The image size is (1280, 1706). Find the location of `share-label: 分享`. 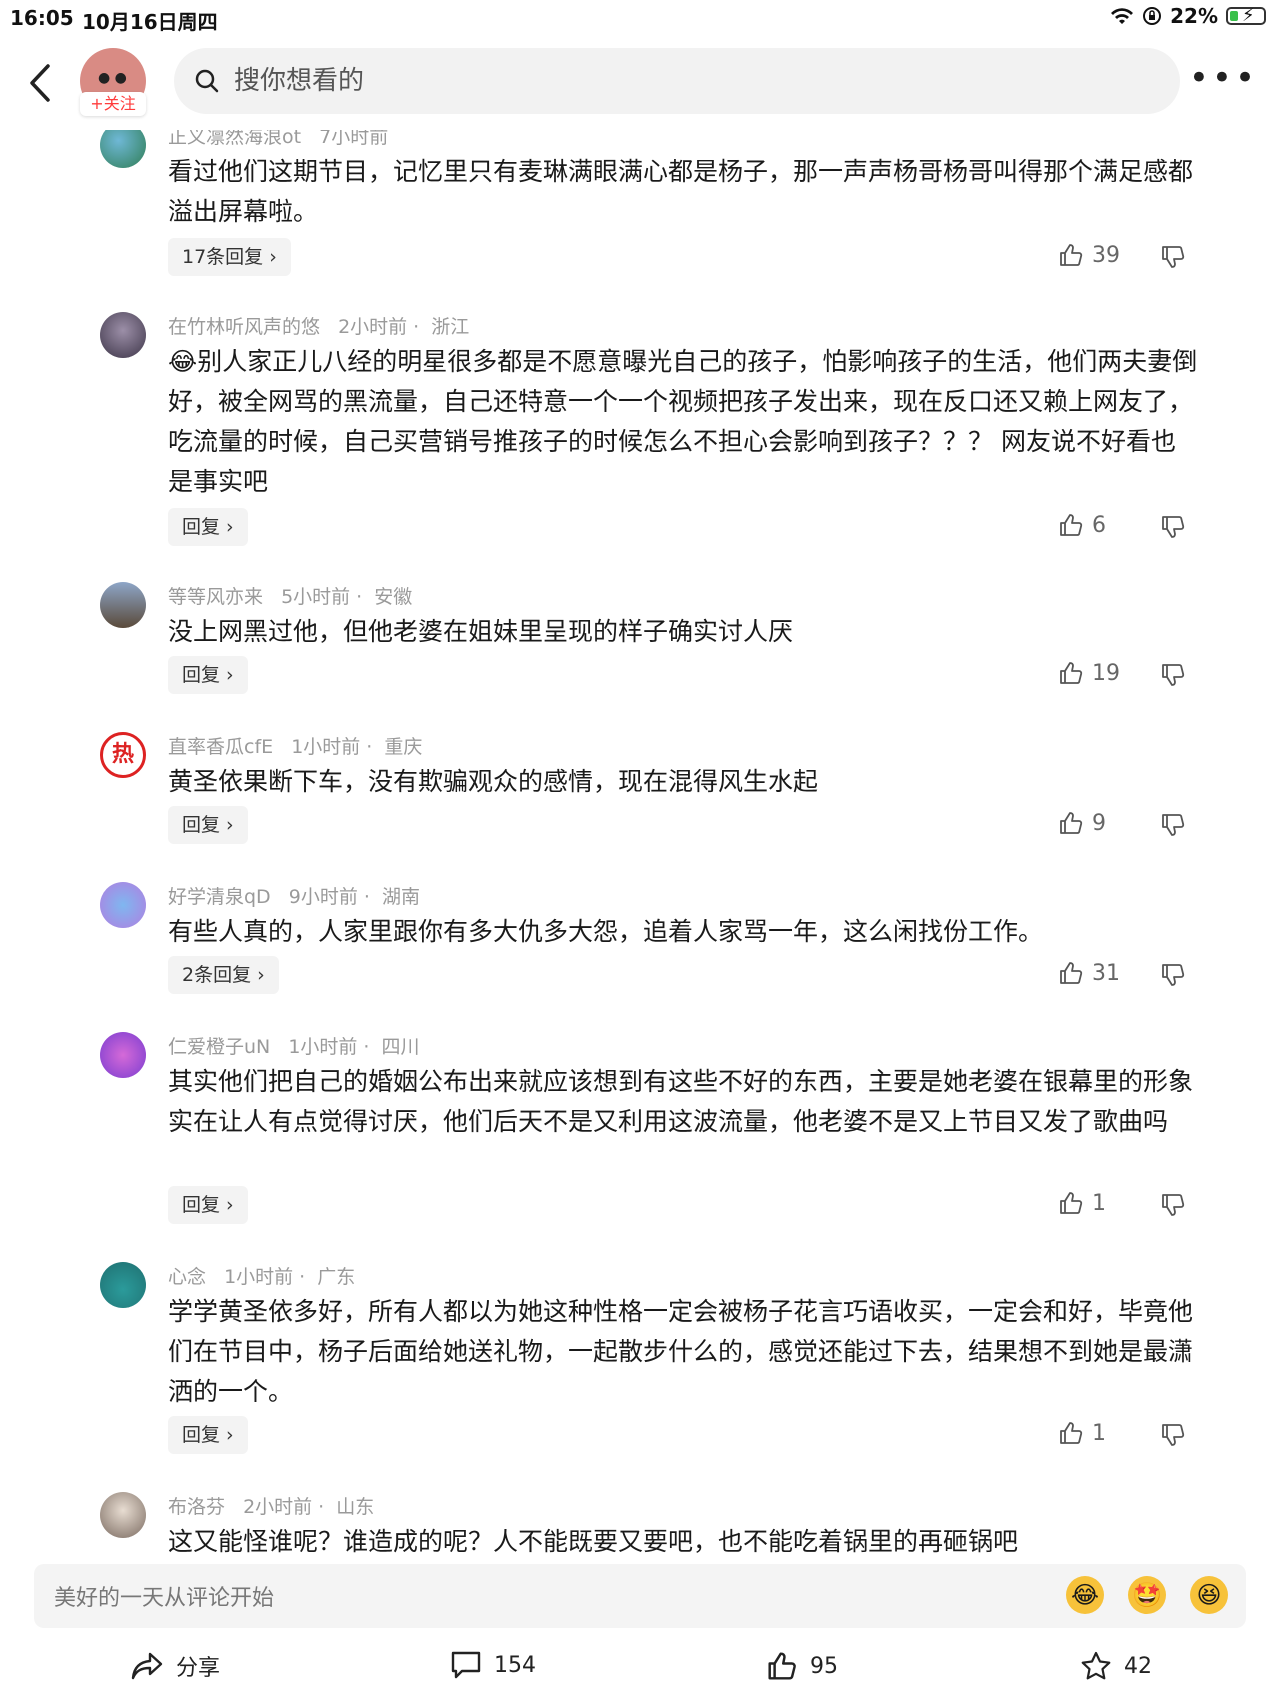

share-label: 分享 is located at coordinates (198, 1668).